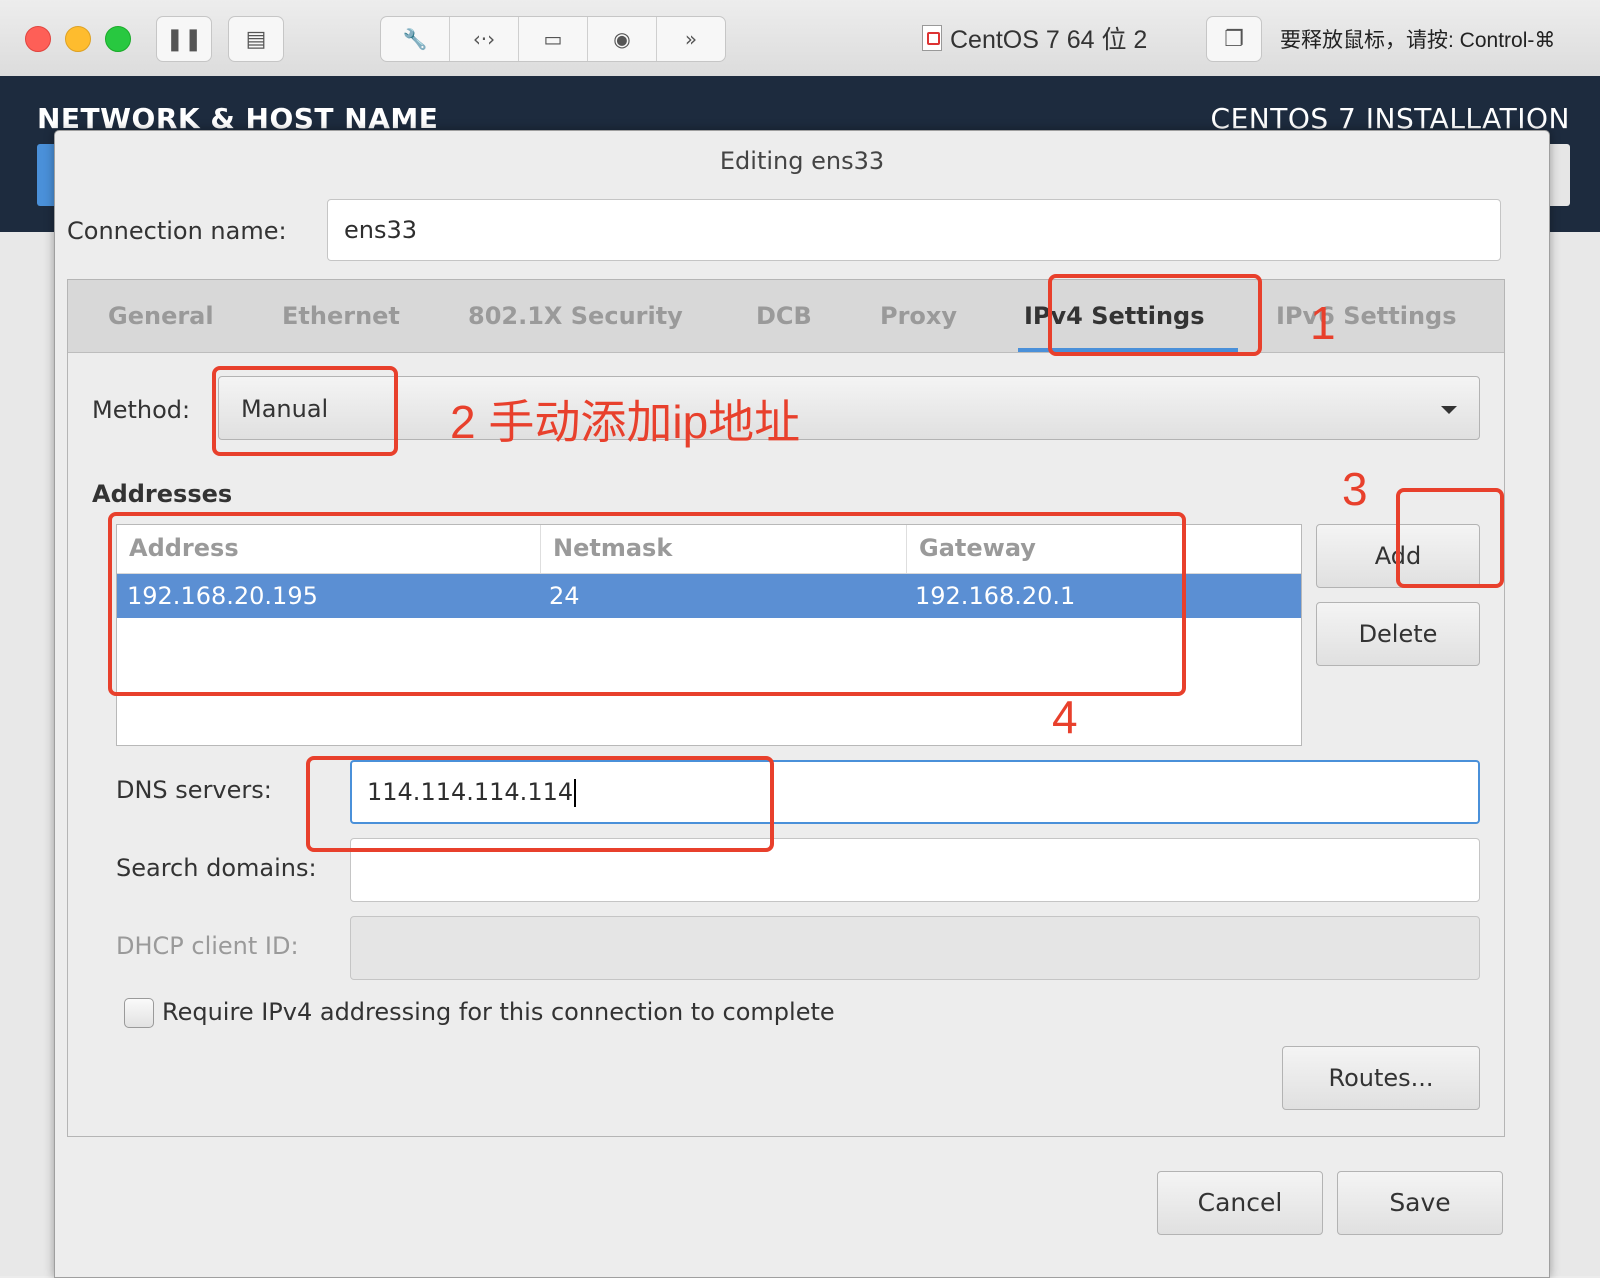  I want to click on release-mouse-hint: 要释放鼠标，请按: Control-⌘, so click(1418, 40).